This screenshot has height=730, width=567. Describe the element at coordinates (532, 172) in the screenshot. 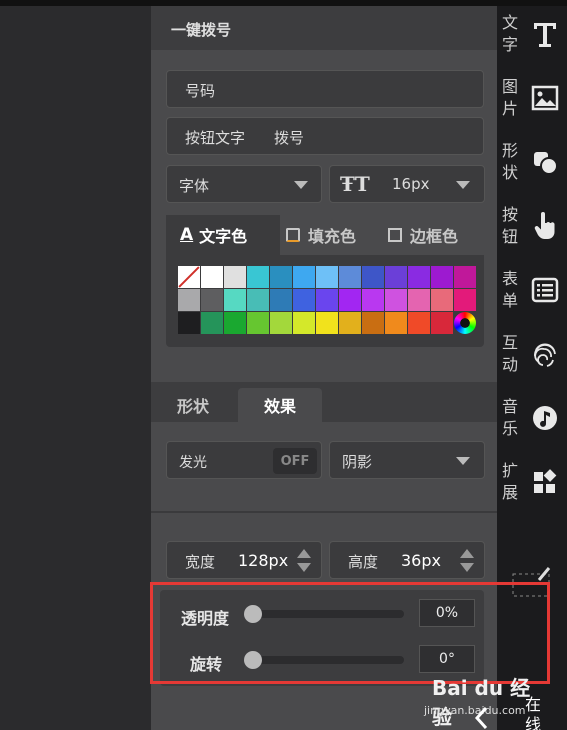

I see `sidebar-item-shape: 形状` at that location.